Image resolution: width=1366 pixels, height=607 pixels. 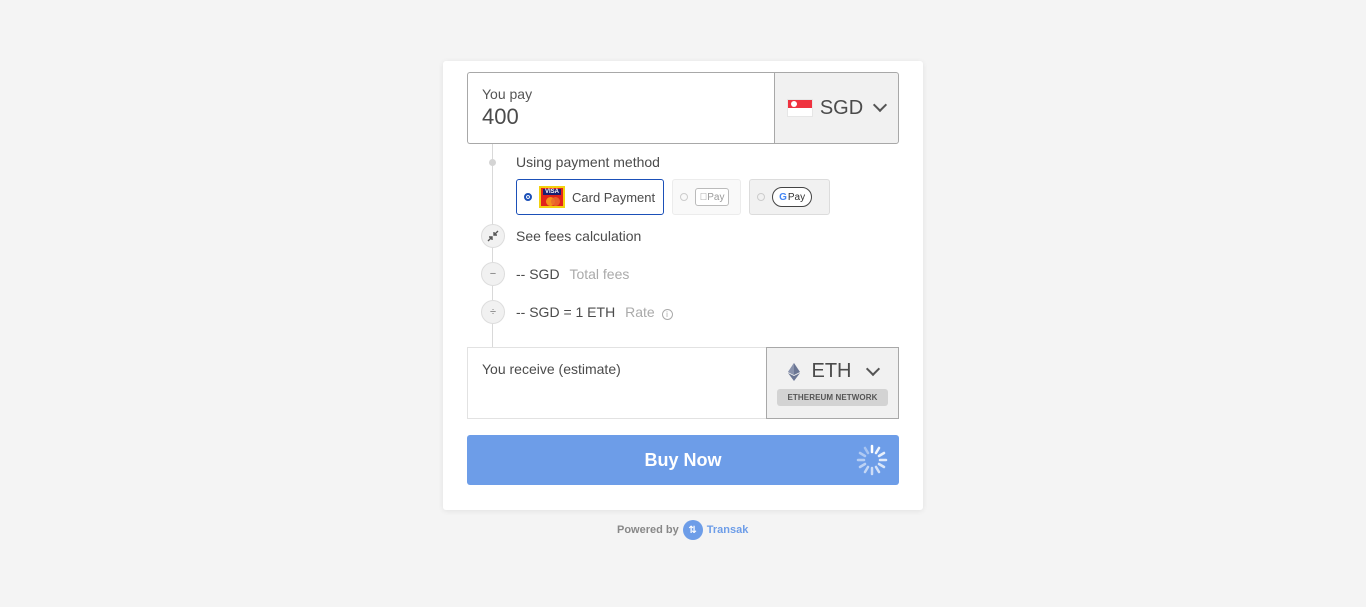 I want to click on buy-now-button: Buy Now, so click(x=683, y=460).